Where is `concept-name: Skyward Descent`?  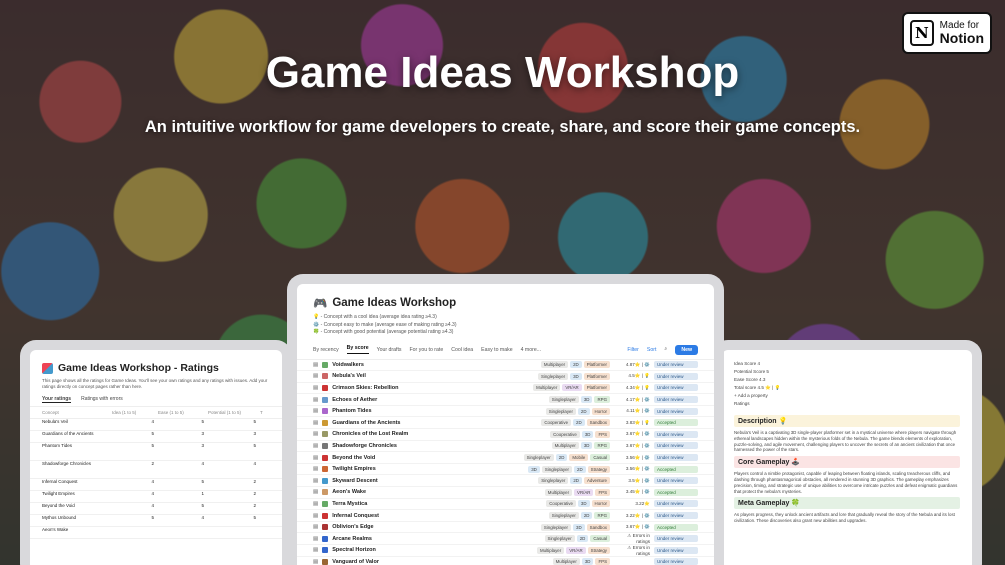
concept-name: Skyward Descent is located at coordinates (355, 481).